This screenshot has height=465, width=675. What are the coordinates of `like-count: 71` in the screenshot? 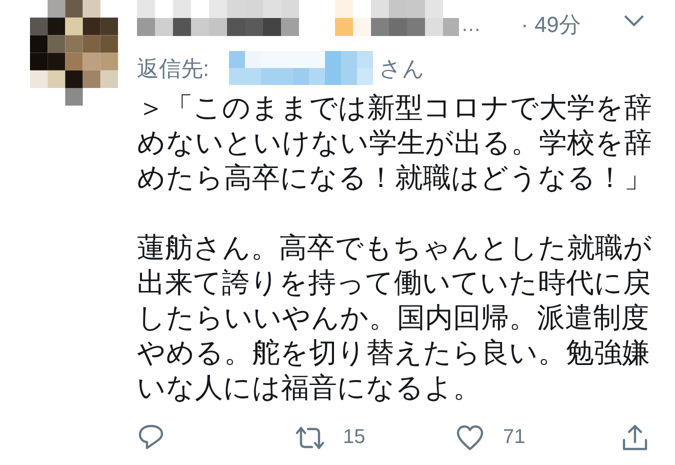 It's located at (514, 437).